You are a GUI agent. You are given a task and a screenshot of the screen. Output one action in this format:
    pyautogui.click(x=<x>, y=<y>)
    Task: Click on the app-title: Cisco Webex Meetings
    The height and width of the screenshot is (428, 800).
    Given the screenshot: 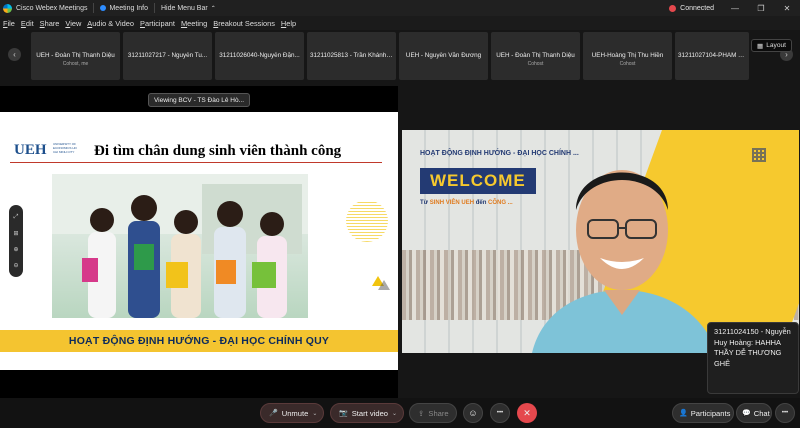 What is the action you would take?
    pyautogui.click(x=52, y=8)
    